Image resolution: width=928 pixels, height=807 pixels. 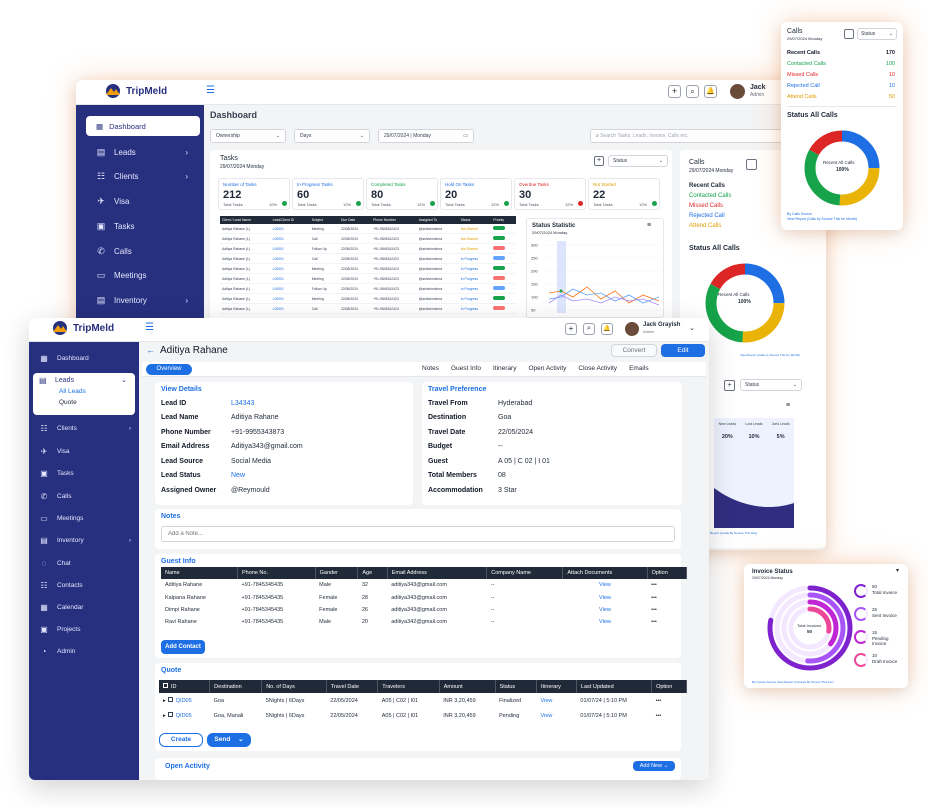 I want to click on column-header: Client / Lead Name, so click(x=245, y=220).